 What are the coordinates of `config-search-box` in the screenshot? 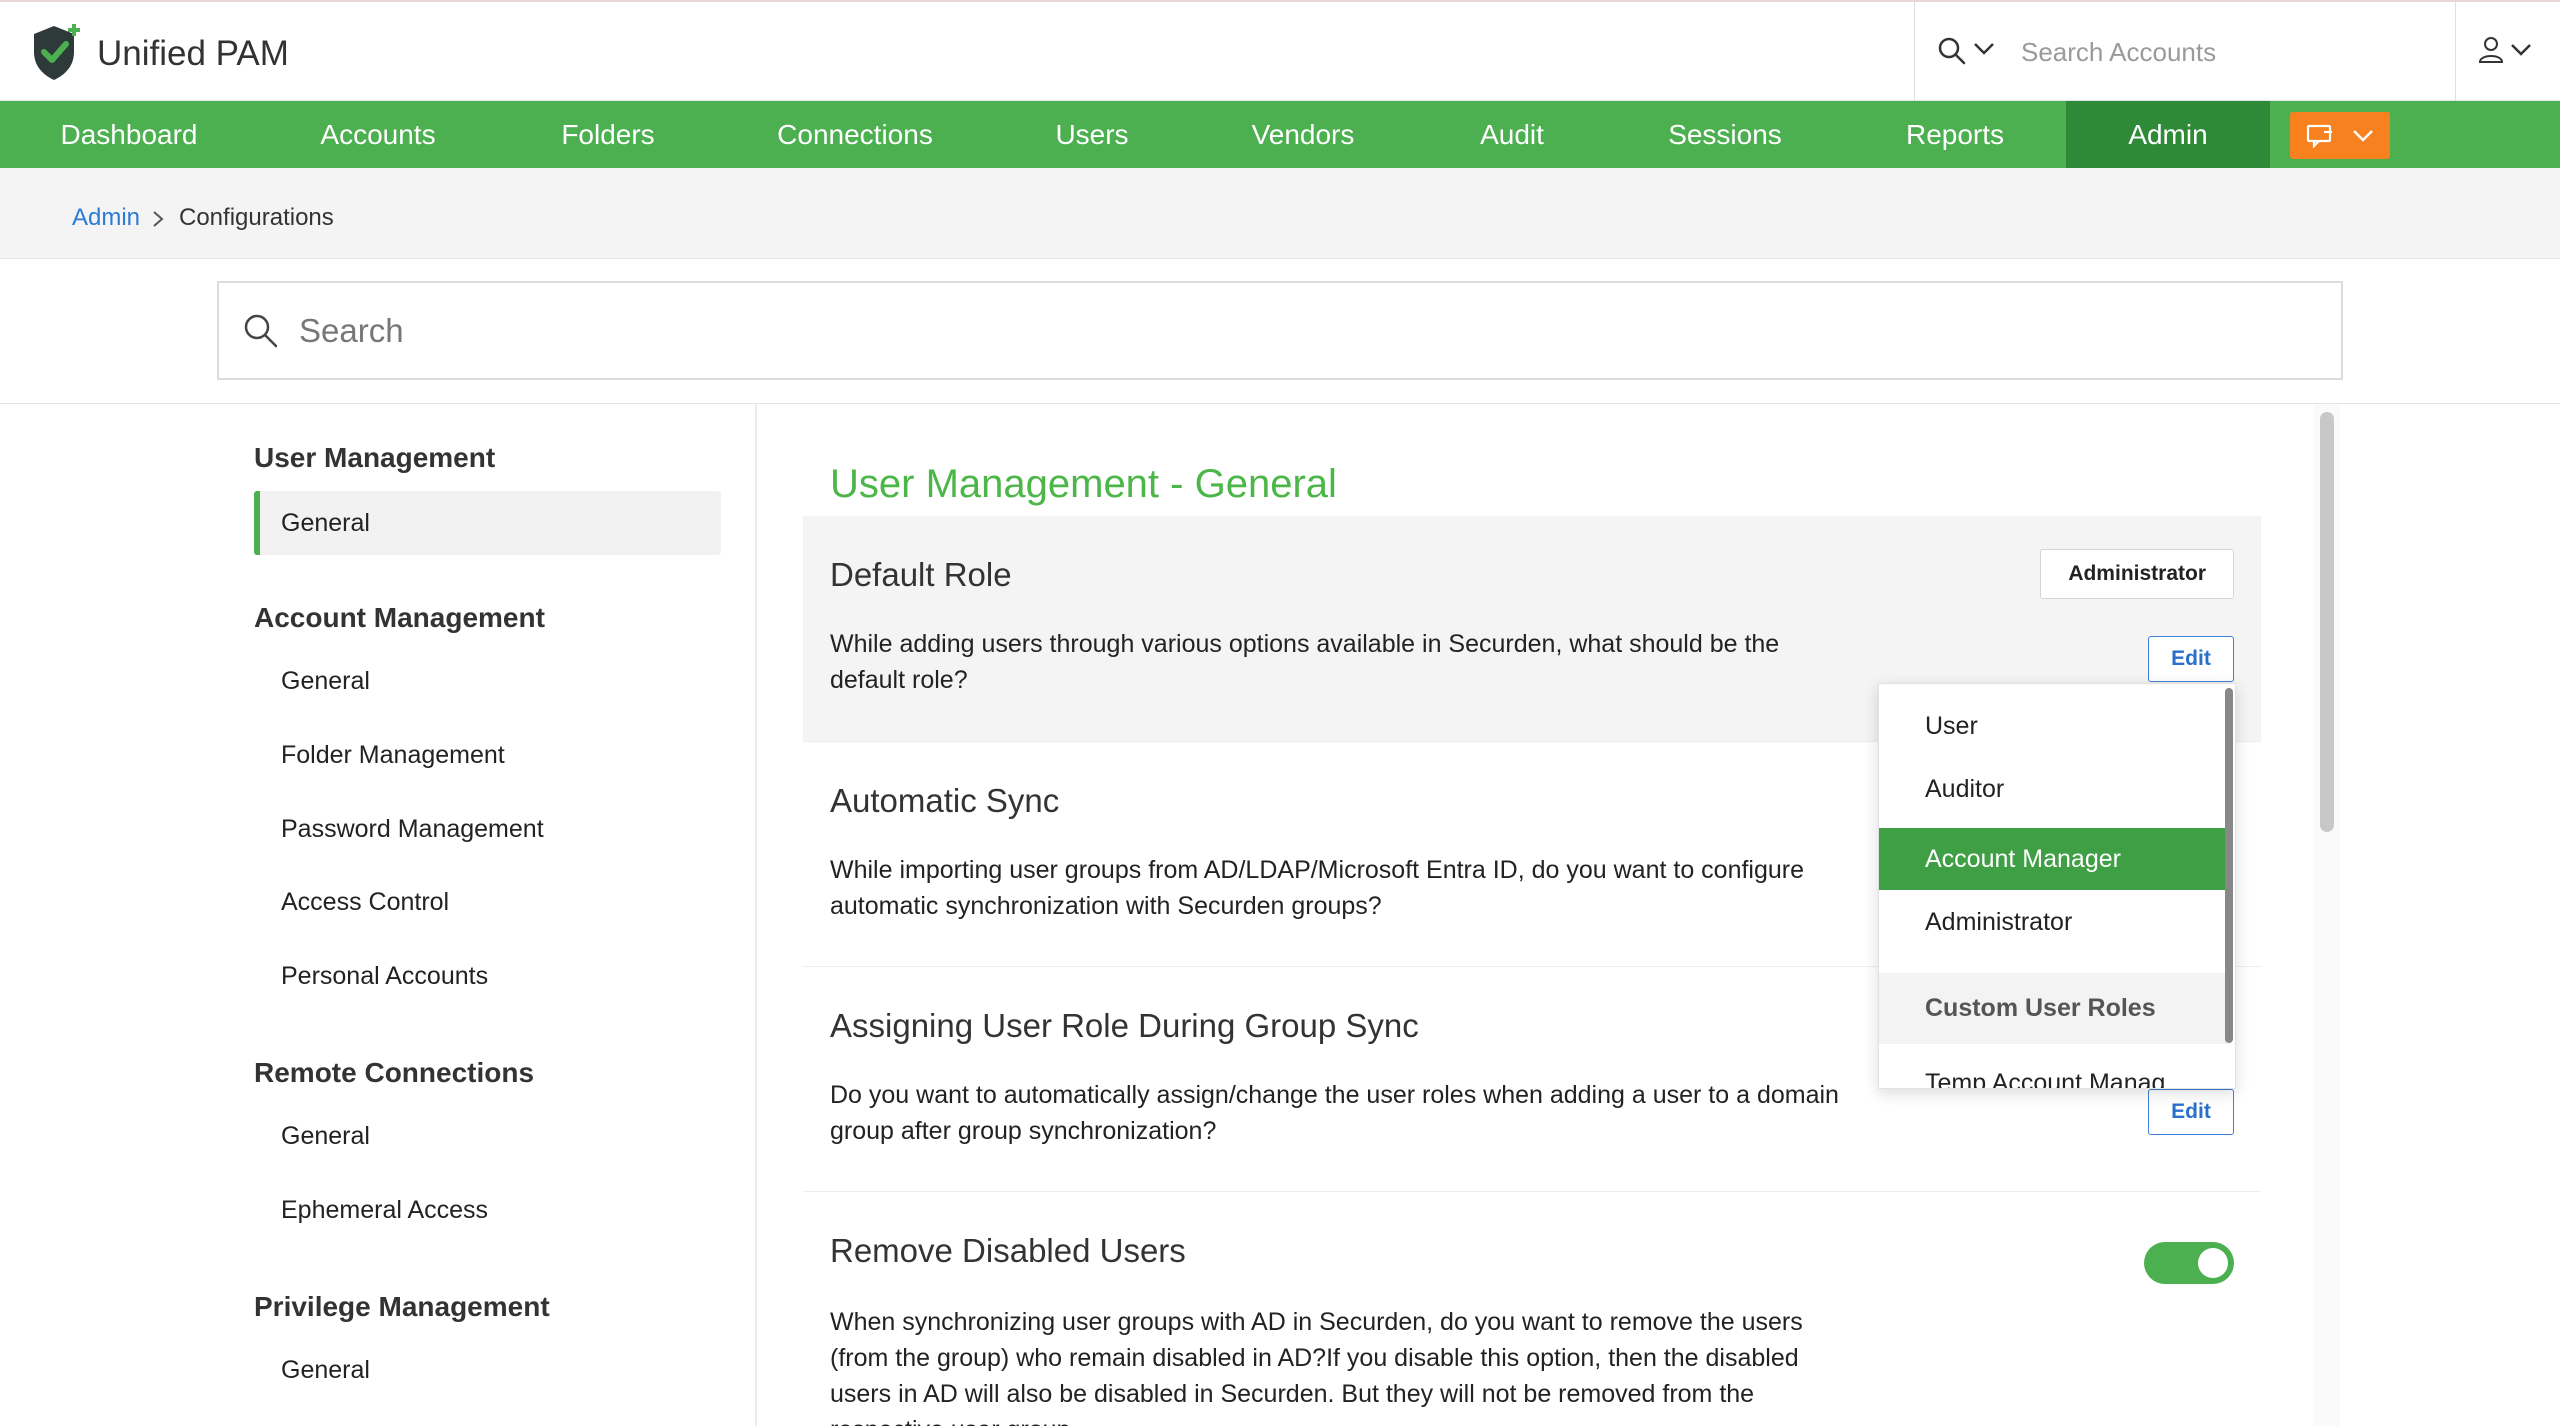 It's located at (1280, 330).